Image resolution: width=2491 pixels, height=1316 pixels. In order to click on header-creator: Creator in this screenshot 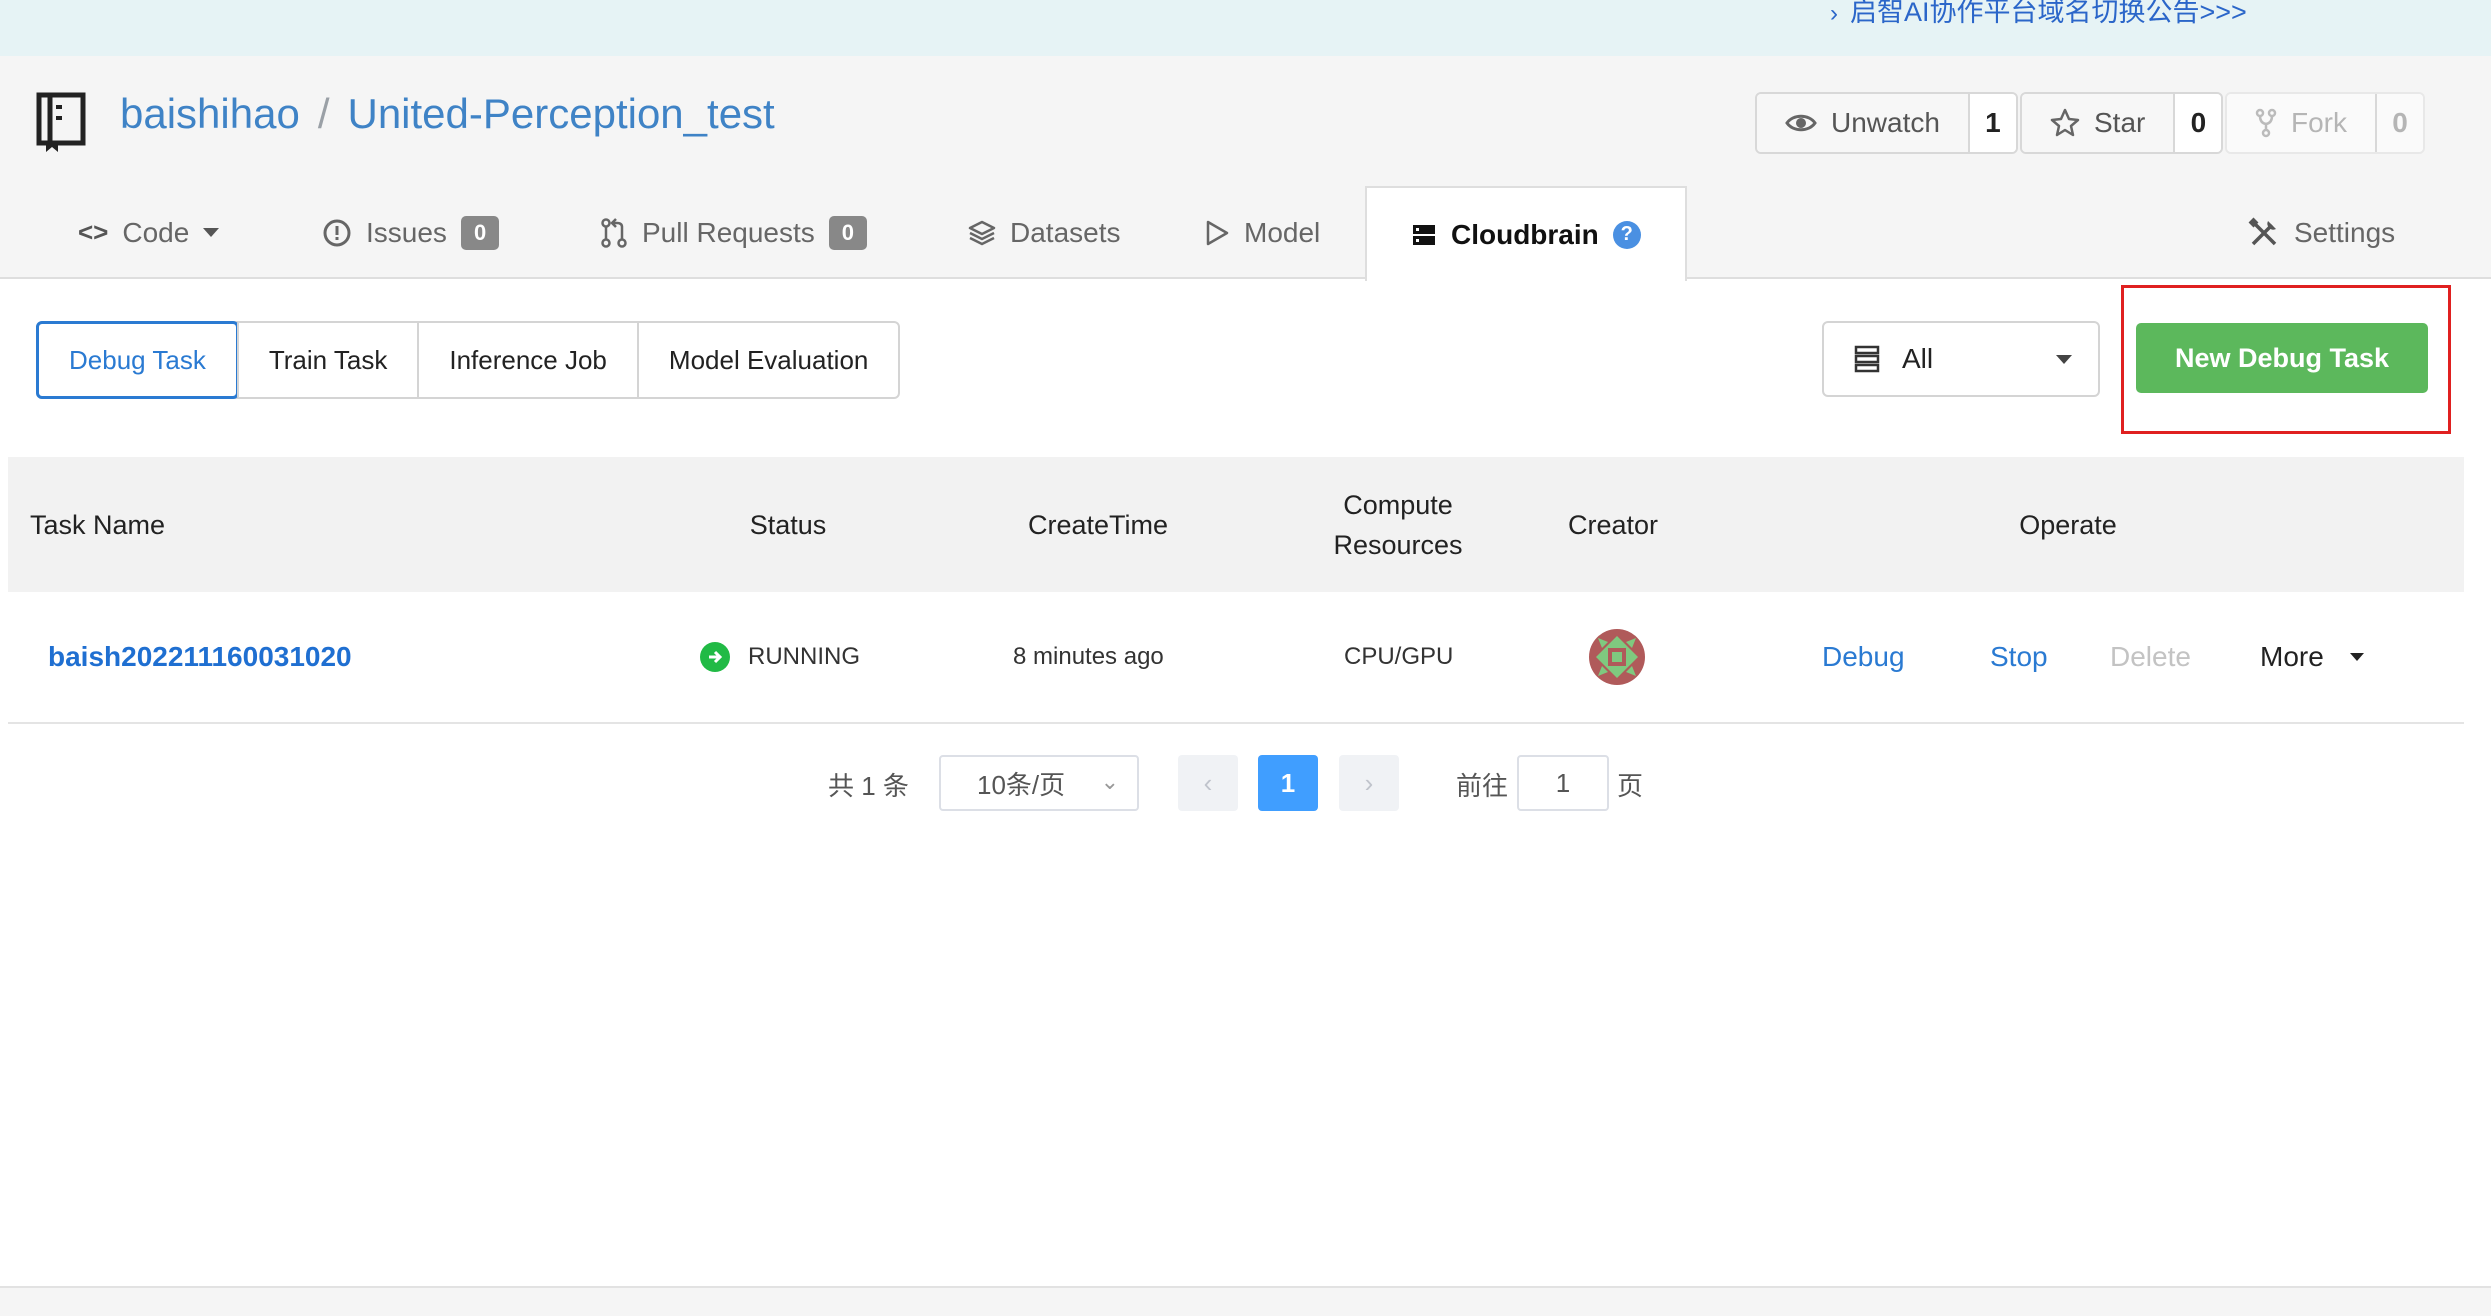, I will do `click(1613, 524)`.